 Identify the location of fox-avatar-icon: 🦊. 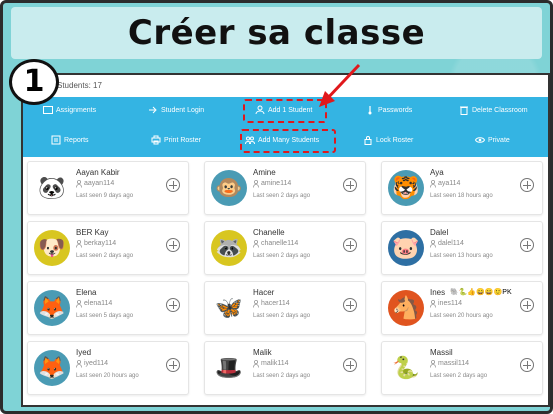
(52, 307).